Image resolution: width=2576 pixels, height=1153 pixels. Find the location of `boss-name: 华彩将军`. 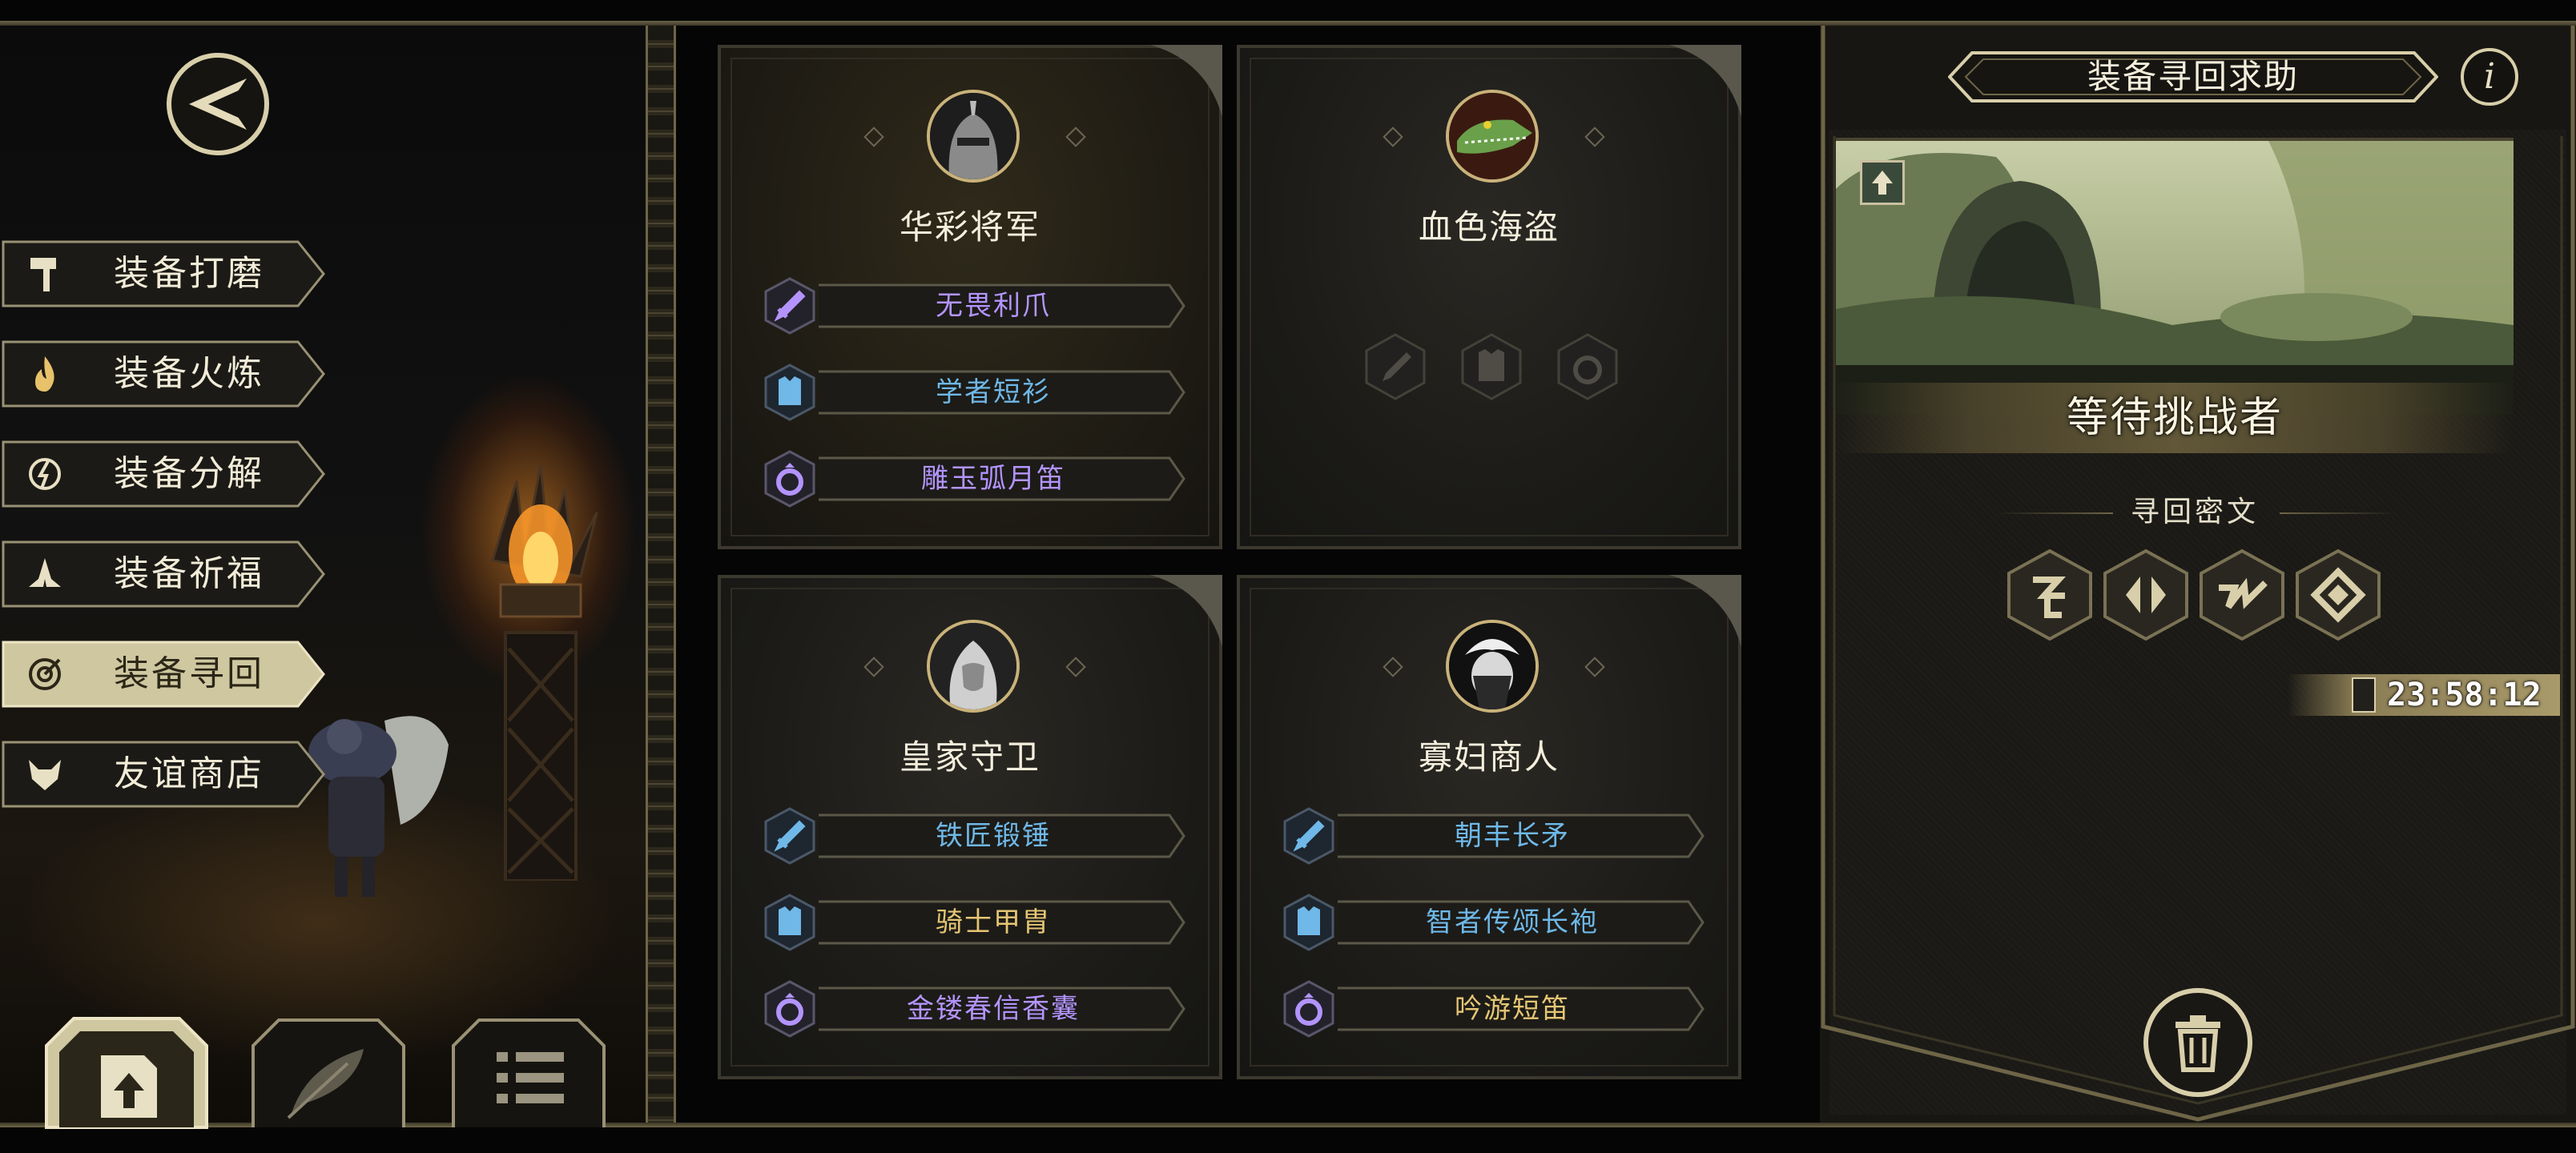

boss-name: 华彩将军 is located at coordinates (969, 227).